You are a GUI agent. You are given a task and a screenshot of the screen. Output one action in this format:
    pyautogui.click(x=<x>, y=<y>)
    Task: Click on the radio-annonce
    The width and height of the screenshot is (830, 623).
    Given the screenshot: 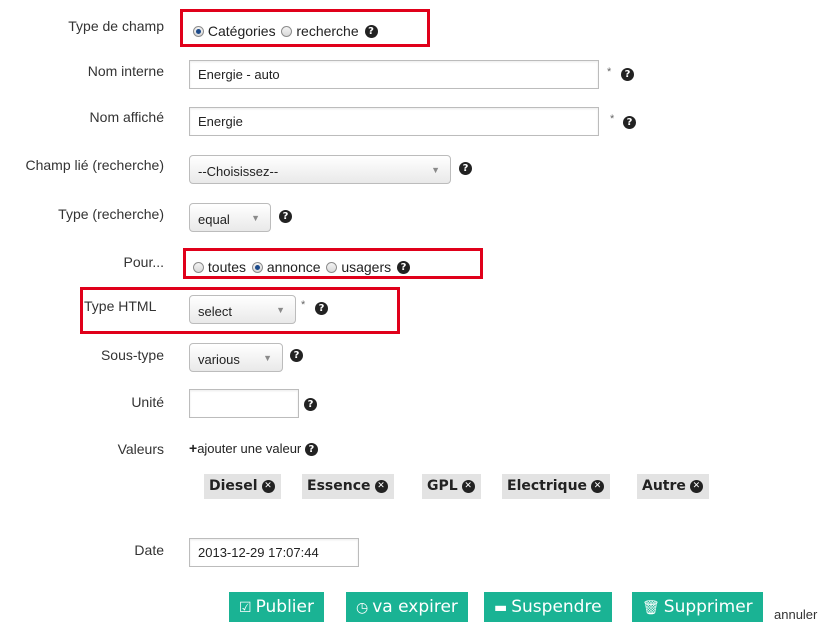 What is the action you would take?
    pyautogui.click(x=257, y=267)
    